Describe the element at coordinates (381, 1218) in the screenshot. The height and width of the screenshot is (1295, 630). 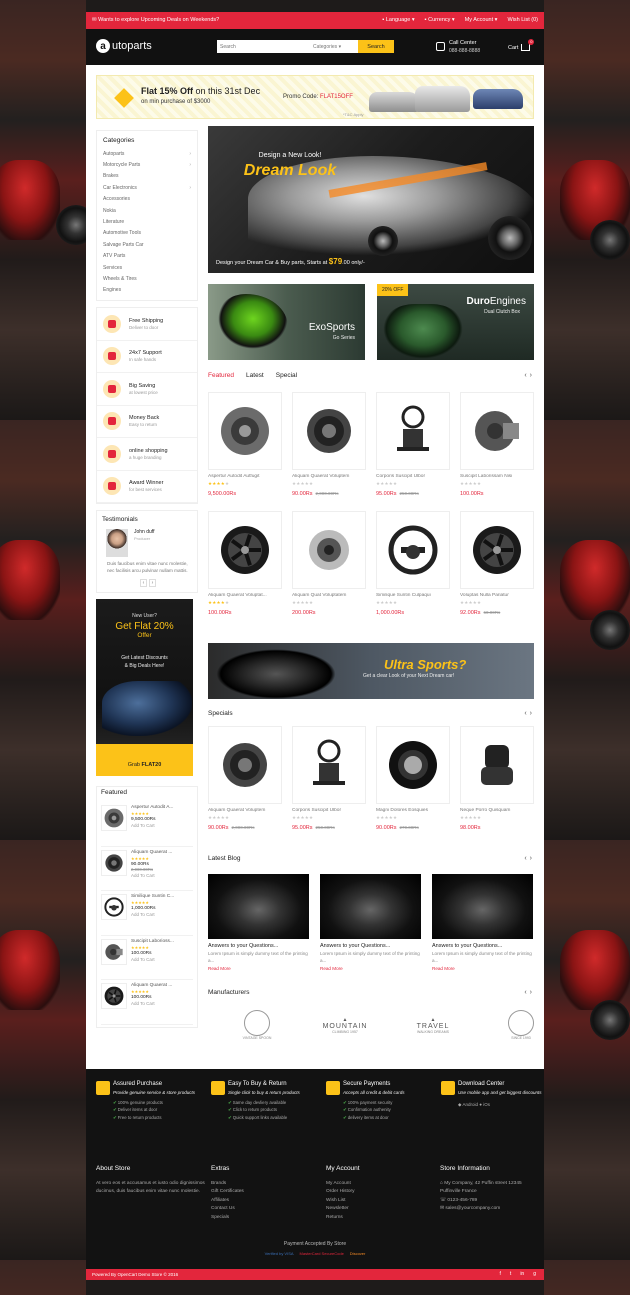
I see `footer-link: Returns` at that location.